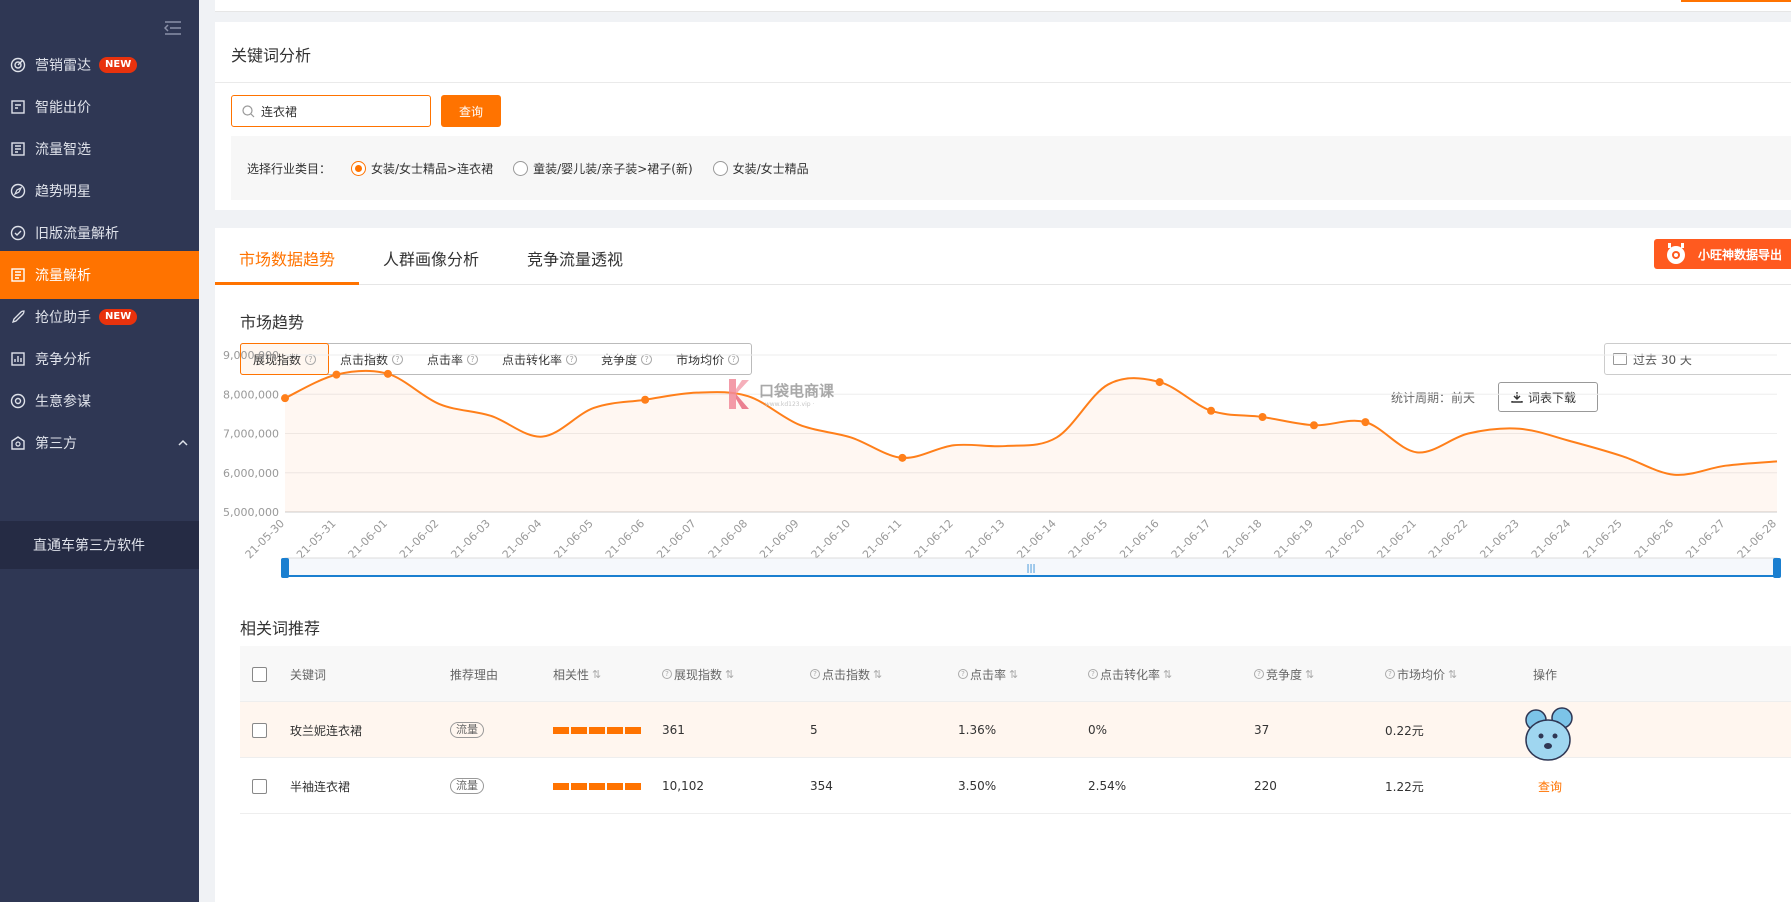  Describe the element at coordinates (99, 317) in the screenshot. I see `sidebar-item-position-helper: 抢位助手 NEW` at that location.